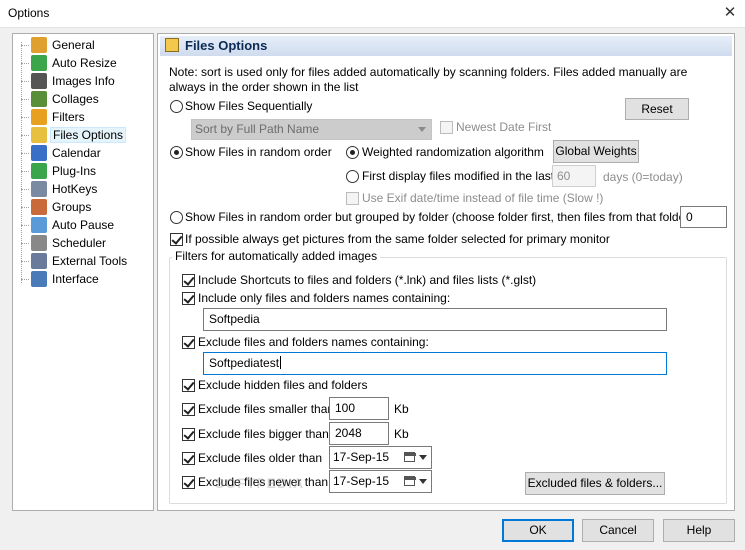  I want to click on newer-checkbox, so click(188, 482).